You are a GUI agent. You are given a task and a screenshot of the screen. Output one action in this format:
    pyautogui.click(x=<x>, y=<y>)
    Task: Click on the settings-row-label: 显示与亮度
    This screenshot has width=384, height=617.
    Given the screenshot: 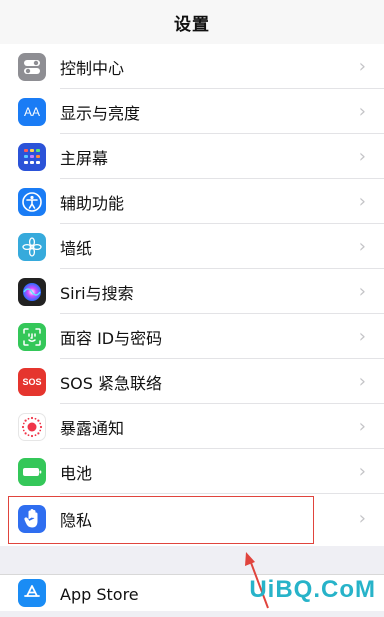 What is the action you would take?
    pyautogui.click(x=100, y=113)
    